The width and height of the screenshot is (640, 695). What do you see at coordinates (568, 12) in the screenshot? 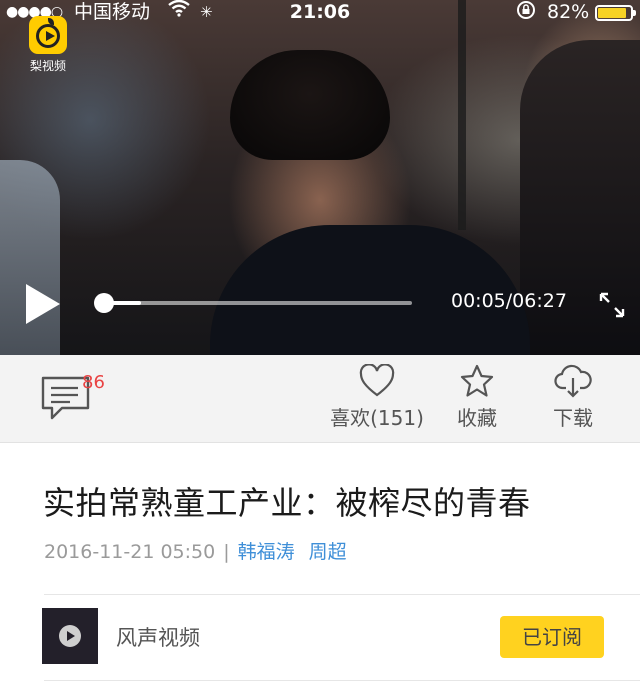
I see `battery-percentage: 82%` at bounding box center [568, 12].